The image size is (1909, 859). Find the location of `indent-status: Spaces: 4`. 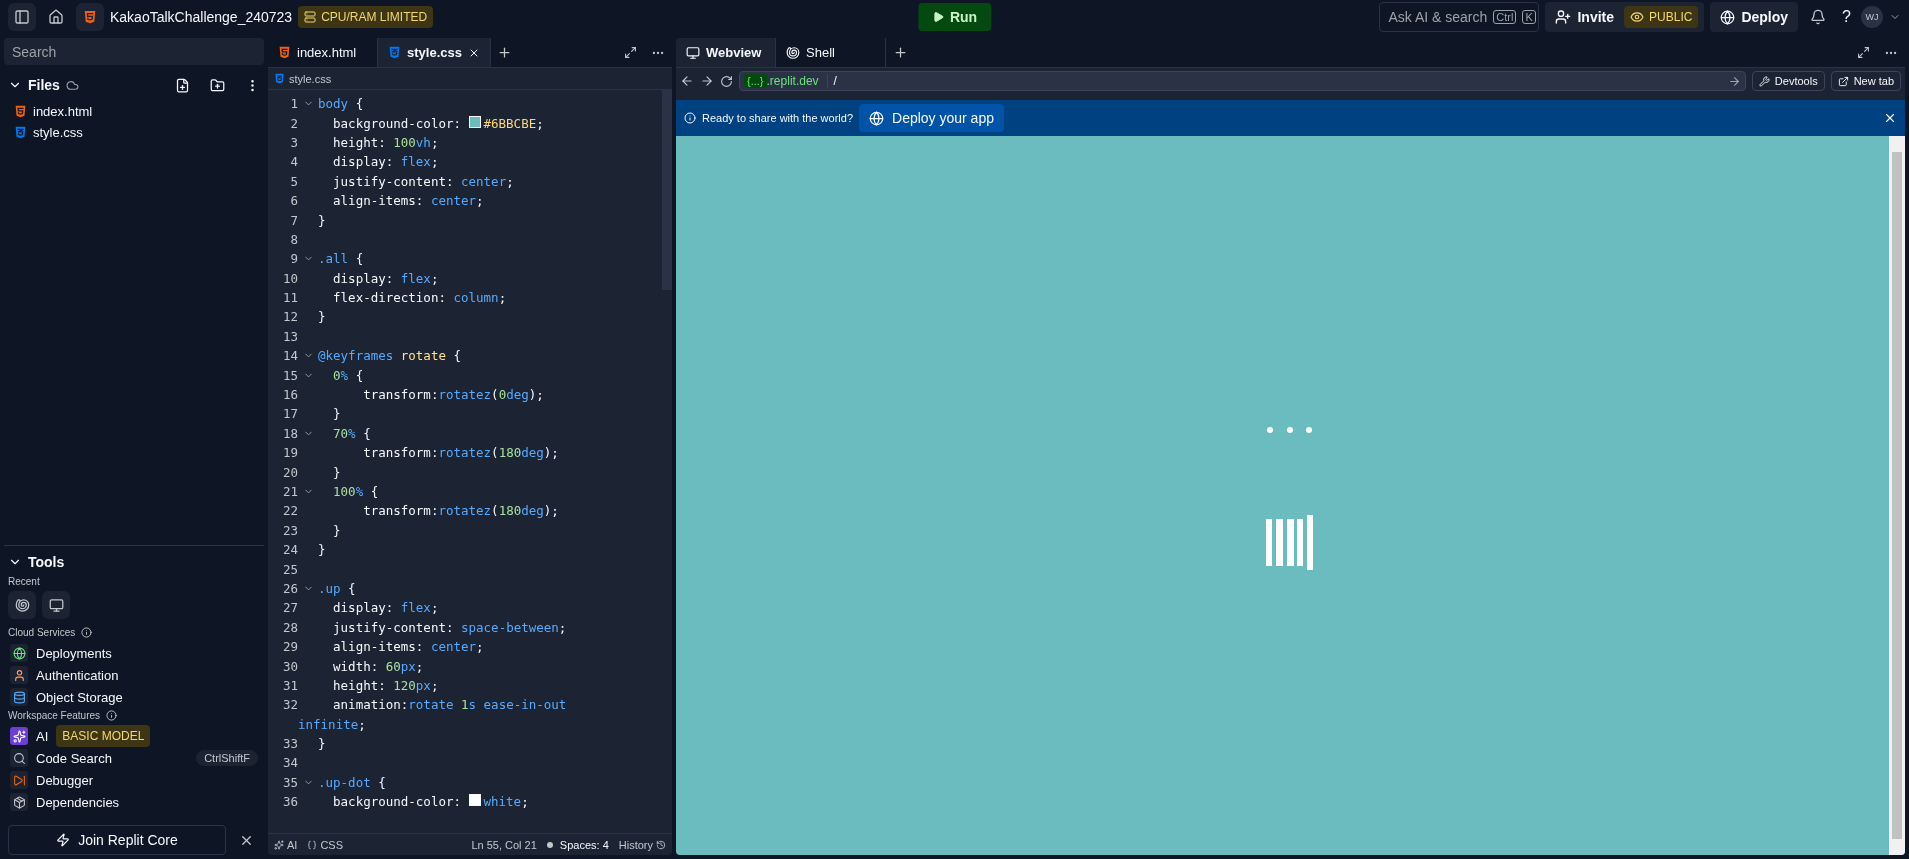

indent-status: Spaces: 4 is located at coordinates (577, 844).